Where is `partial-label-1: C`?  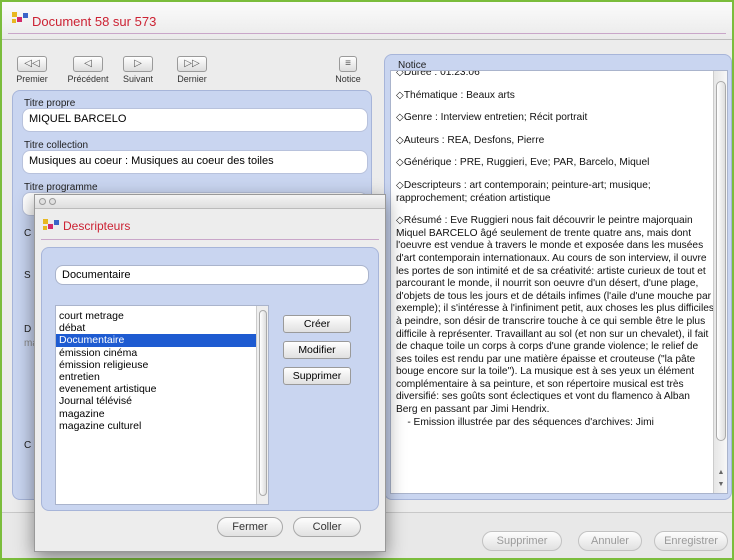
partial-label-1: C is located at coordinates (28, 233).